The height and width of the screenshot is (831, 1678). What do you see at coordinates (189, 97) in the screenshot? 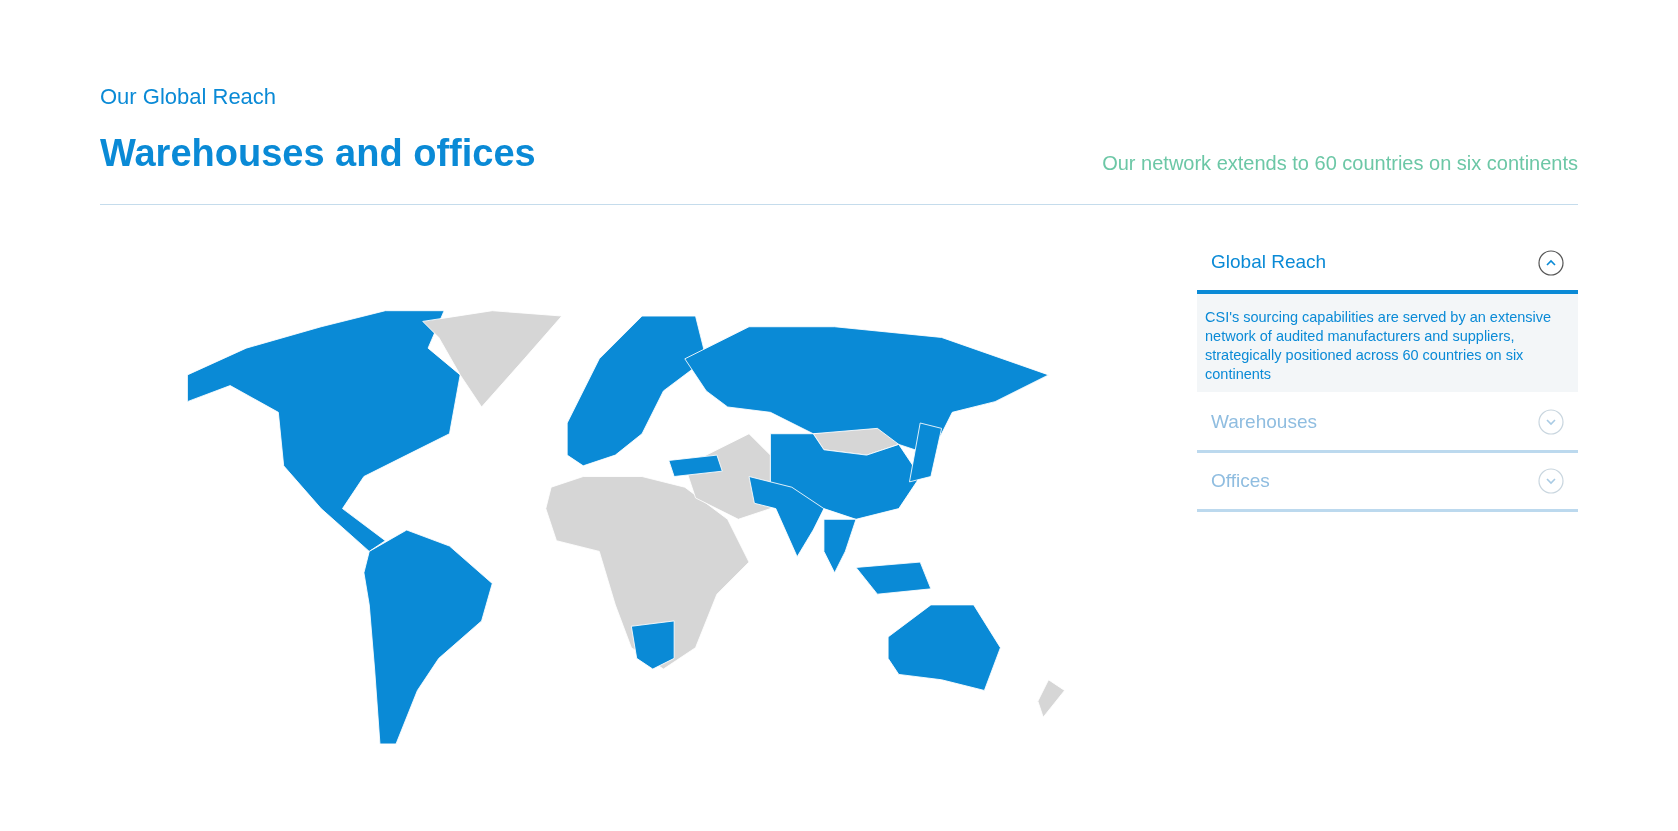
I see `eyebrow-text: Our Global Reach` at bounding box center [189, 97].